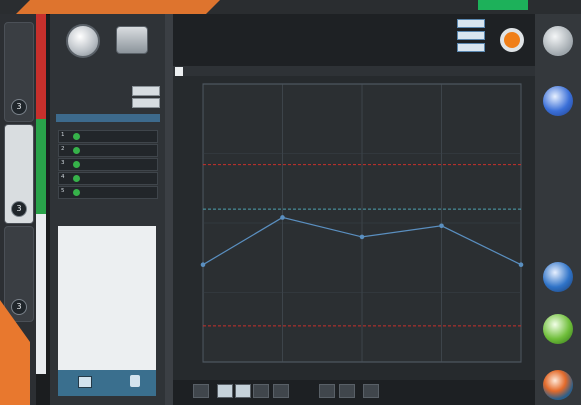 The height and width of the screenshot is (405, 581). What do you see at coordinates (108, 118) in the screenshot?
I see `step-list-header` at bounding box center [108, 118].